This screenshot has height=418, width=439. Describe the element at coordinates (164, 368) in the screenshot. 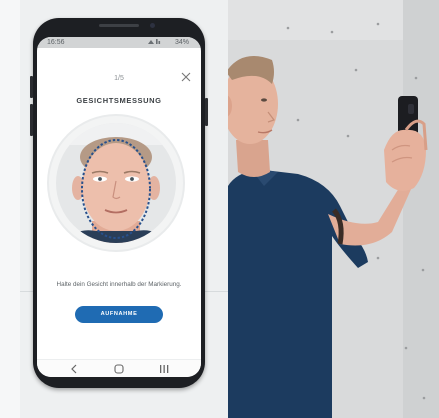

I see `nav-recents-icon` at that location.